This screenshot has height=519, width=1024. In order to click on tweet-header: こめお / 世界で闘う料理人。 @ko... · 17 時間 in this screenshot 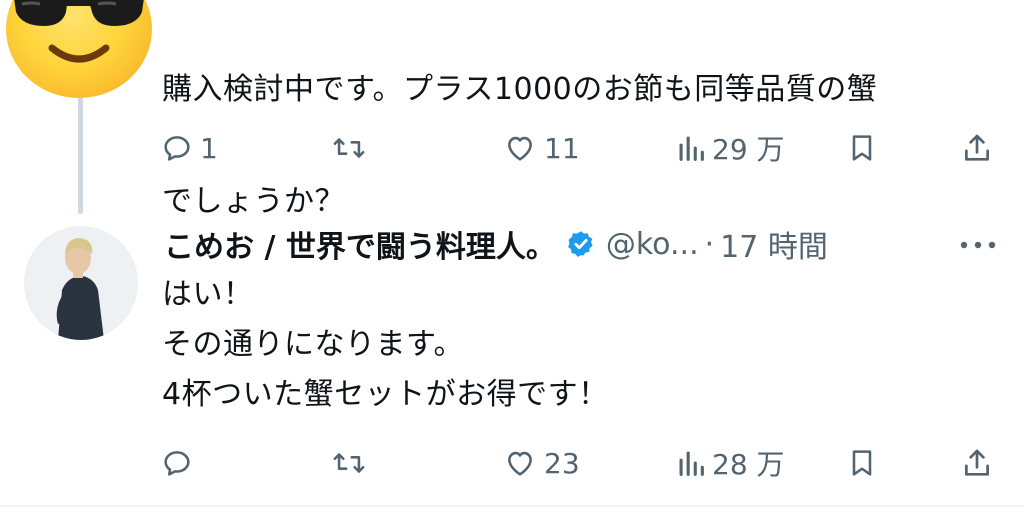, I will do `click(496, 244)`.